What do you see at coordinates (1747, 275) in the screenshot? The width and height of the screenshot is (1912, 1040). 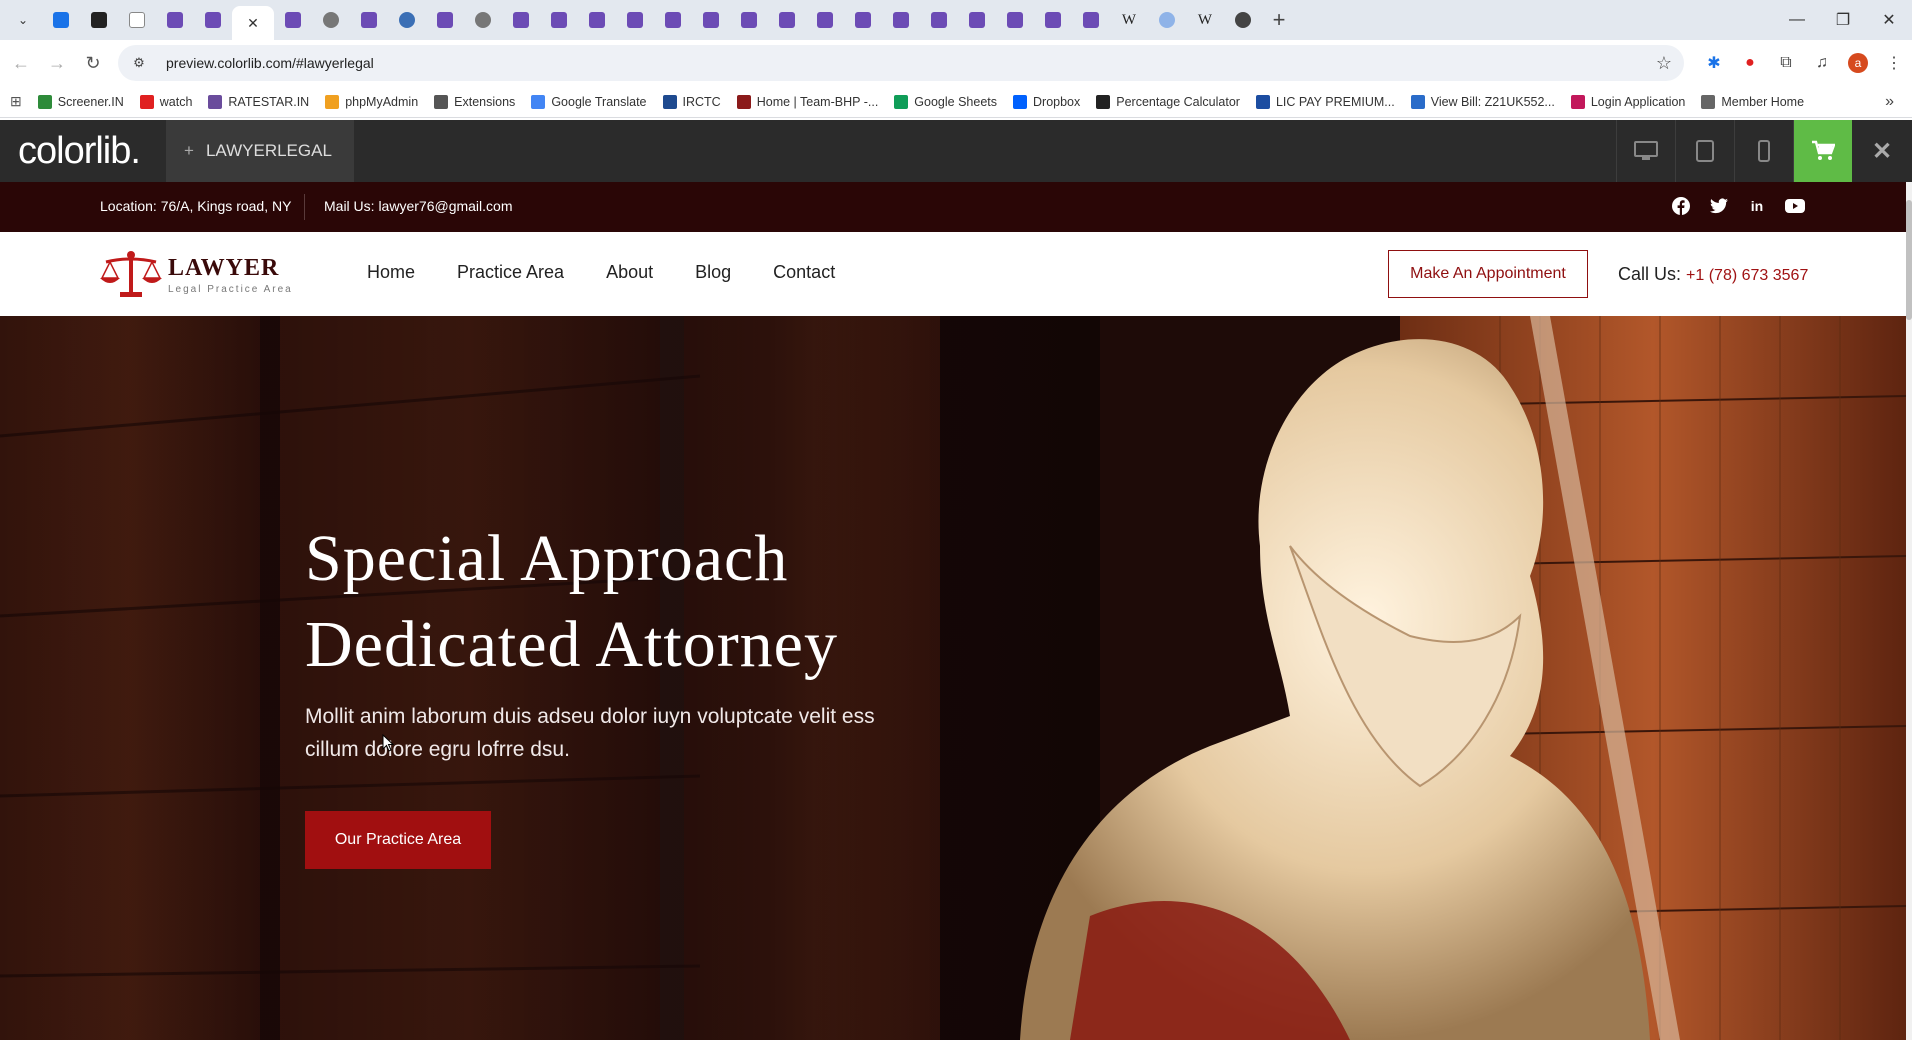 I see `call-number: +1 (78) 673 3567` at bounding box center [1747, 275].